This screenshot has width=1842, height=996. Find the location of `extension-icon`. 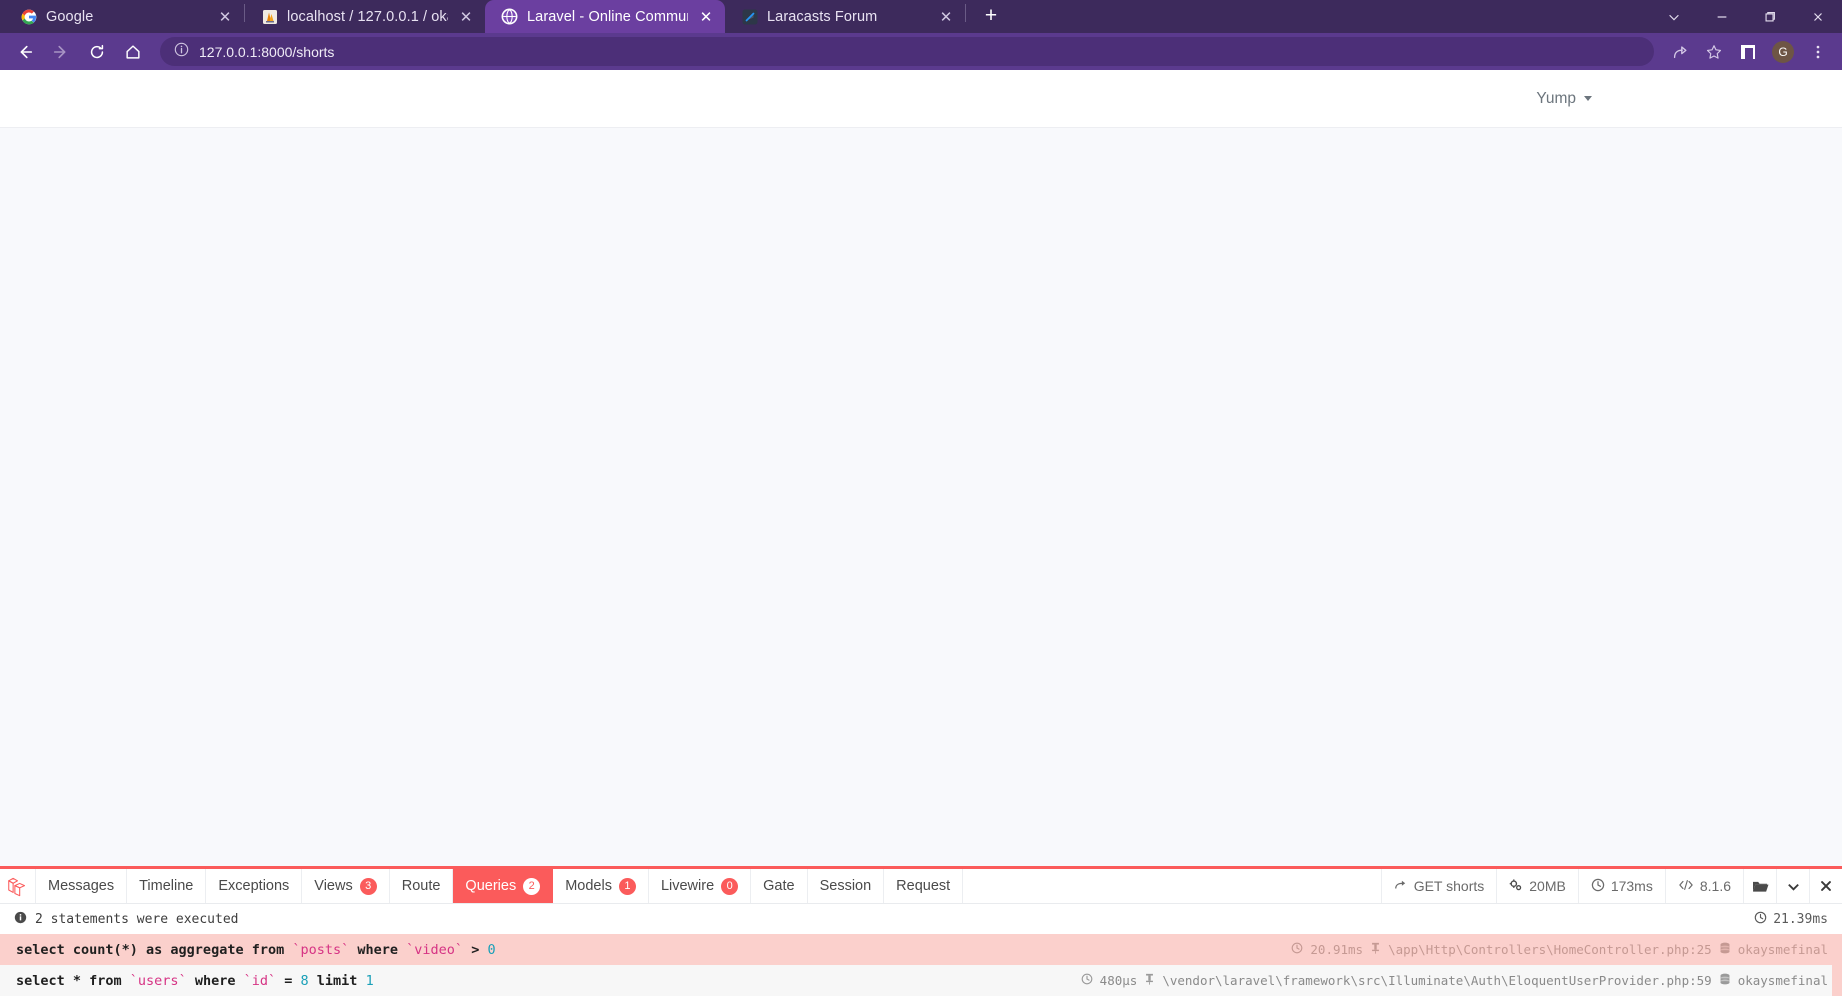

extension-icon is located at coordinates (1748, 52).